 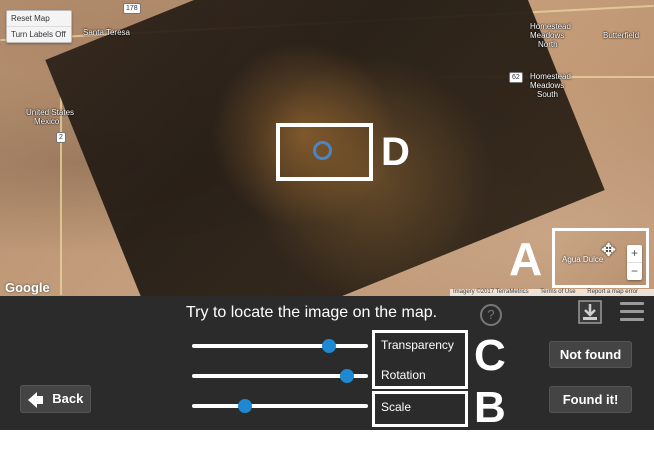 I want to click on minimap-place-label: Agua Dulce, so click(x=583, y=259).